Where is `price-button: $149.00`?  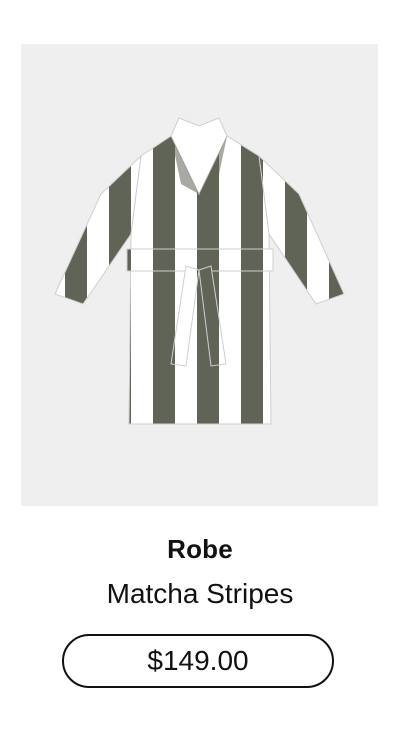
price-button: $149.00 is located at coordinates (198, 661).